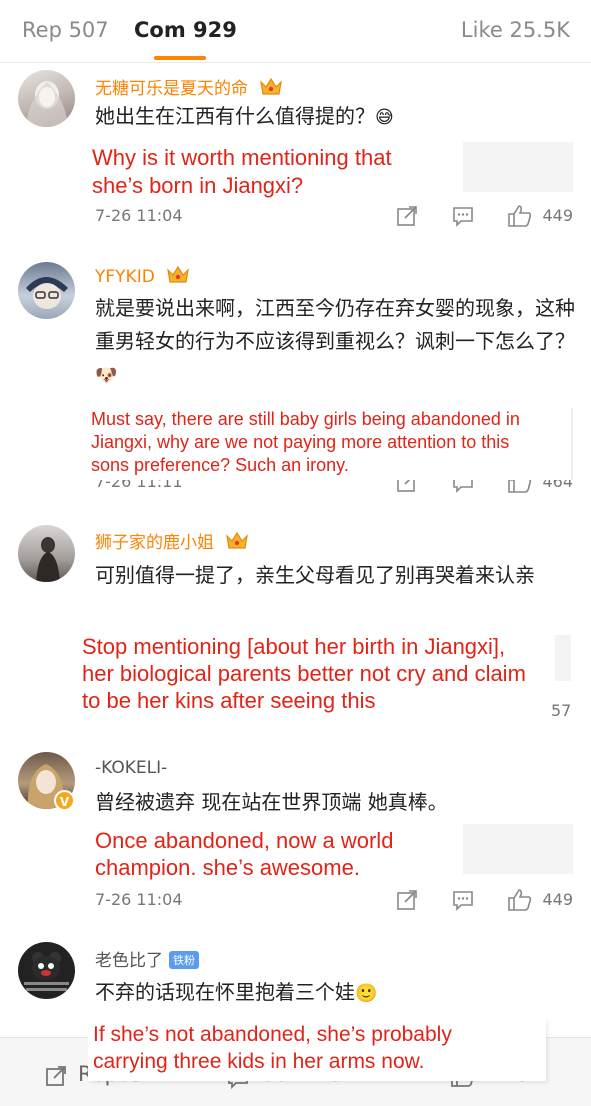 The height and width of the screenshot is (1106, 591). What do you see at coordinates (315, 575) in the screenshot?
I see `comment-text: 可别值得一提了，亲生父母看见了别再哭着来认亲` at bounding box center [315, 575].